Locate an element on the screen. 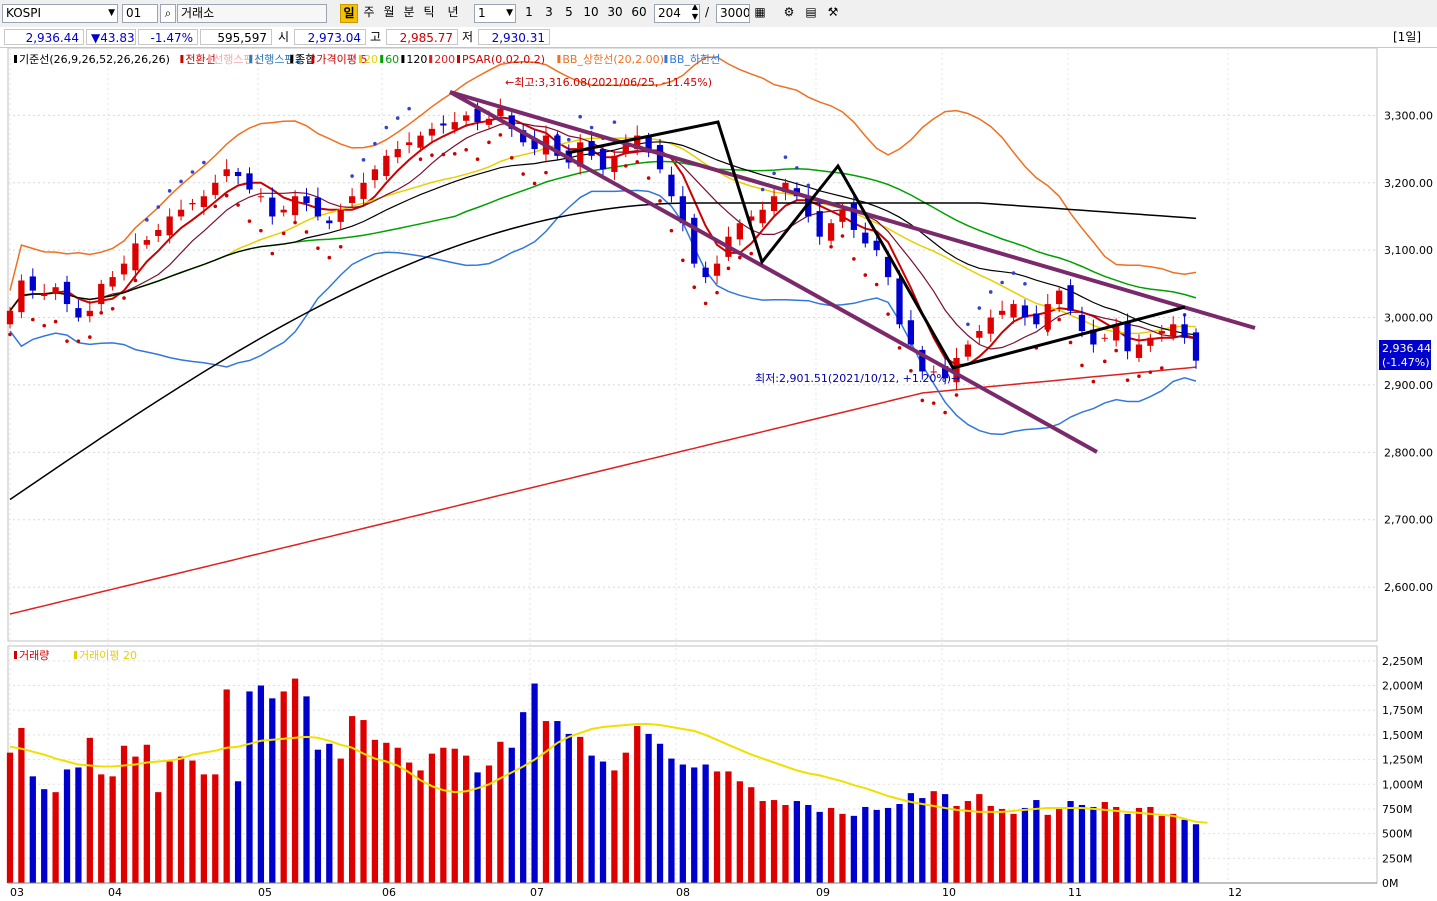  period-month-button: 월 is located at coordinates (389, 13).